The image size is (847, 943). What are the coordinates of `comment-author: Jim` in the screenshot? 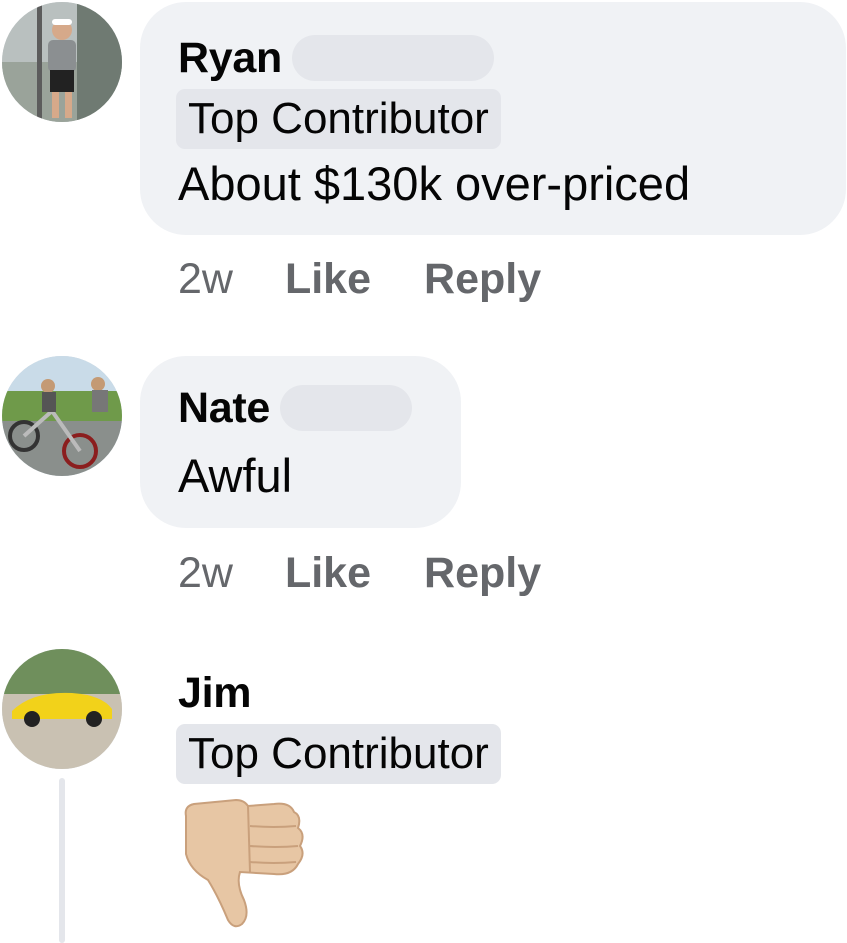 It's located at (215, 693).